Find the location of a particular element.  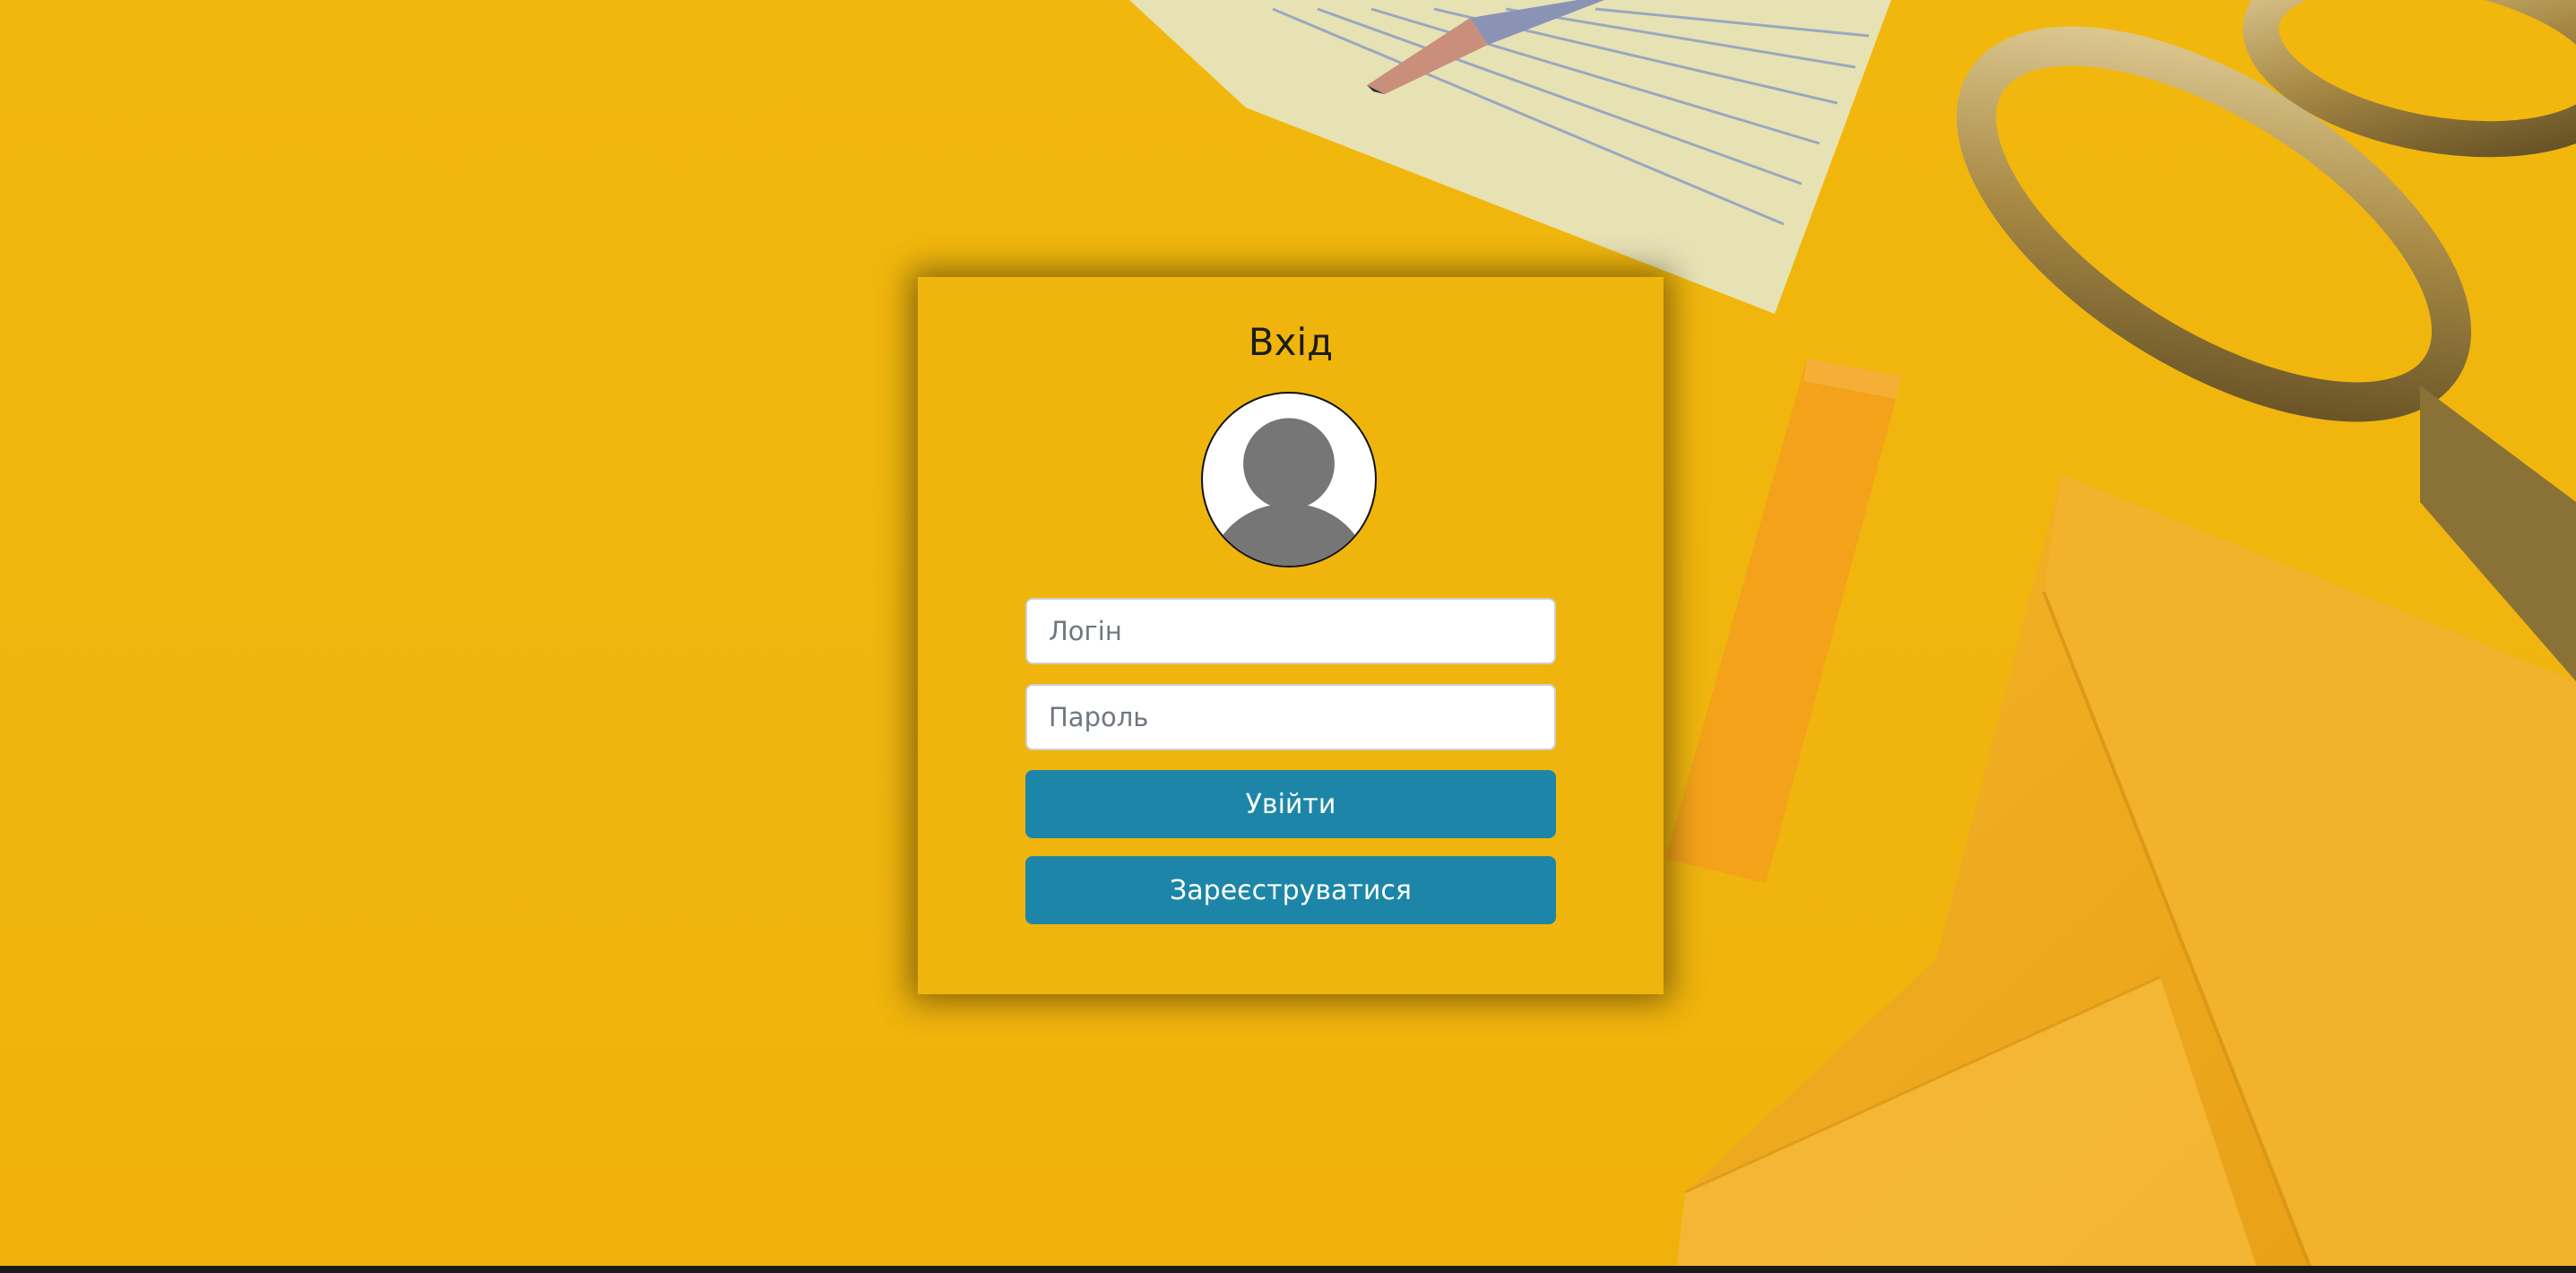

sticky-note-decor is located at coordinates (1783, 621).